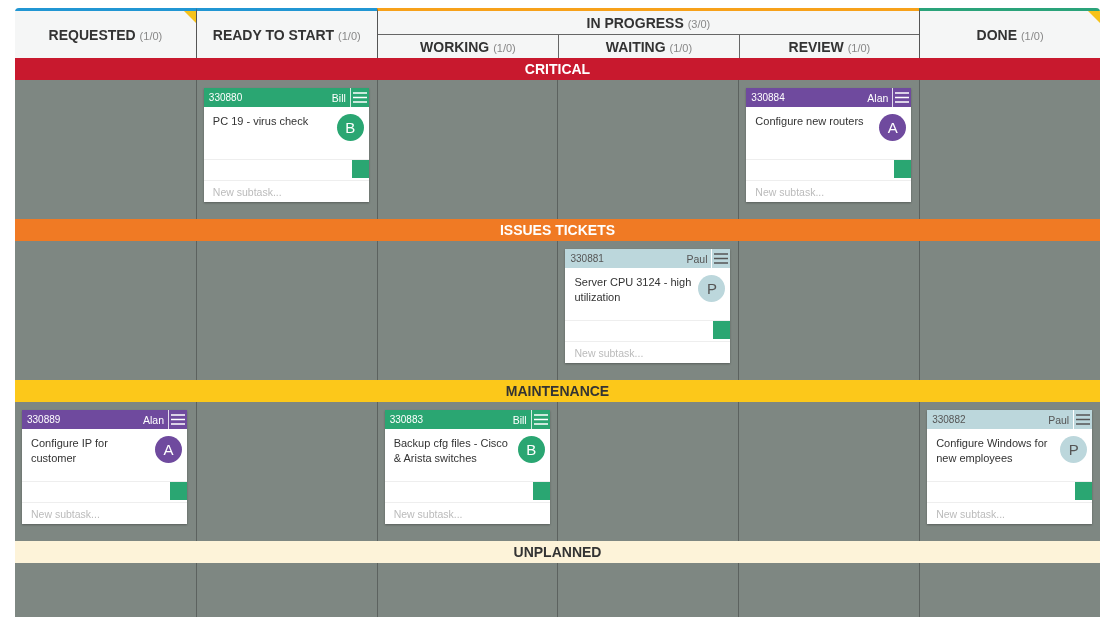  I want to click on task-title: PC 19 - virus check, so click(261, 121).